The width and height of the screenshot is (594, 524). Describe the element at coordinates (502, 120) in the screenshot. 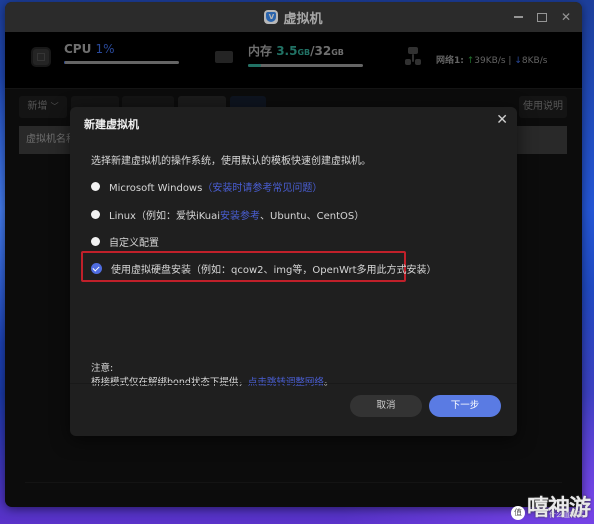

I see `dialog-close-icon: ✕` at that location.